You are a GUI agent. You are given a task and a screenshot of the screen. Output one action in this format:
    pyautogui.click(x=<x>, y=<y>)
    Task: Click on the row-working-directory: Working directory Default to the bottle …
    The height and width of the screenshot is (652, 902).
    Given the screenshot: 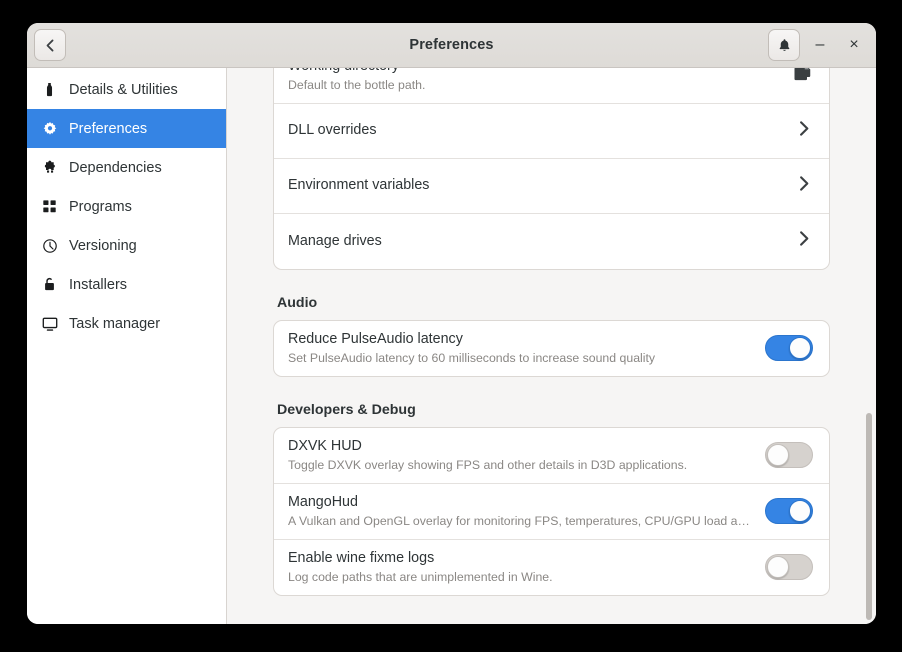 What is the action you would take?
    pyautogui.click(x=551, y=86)
    